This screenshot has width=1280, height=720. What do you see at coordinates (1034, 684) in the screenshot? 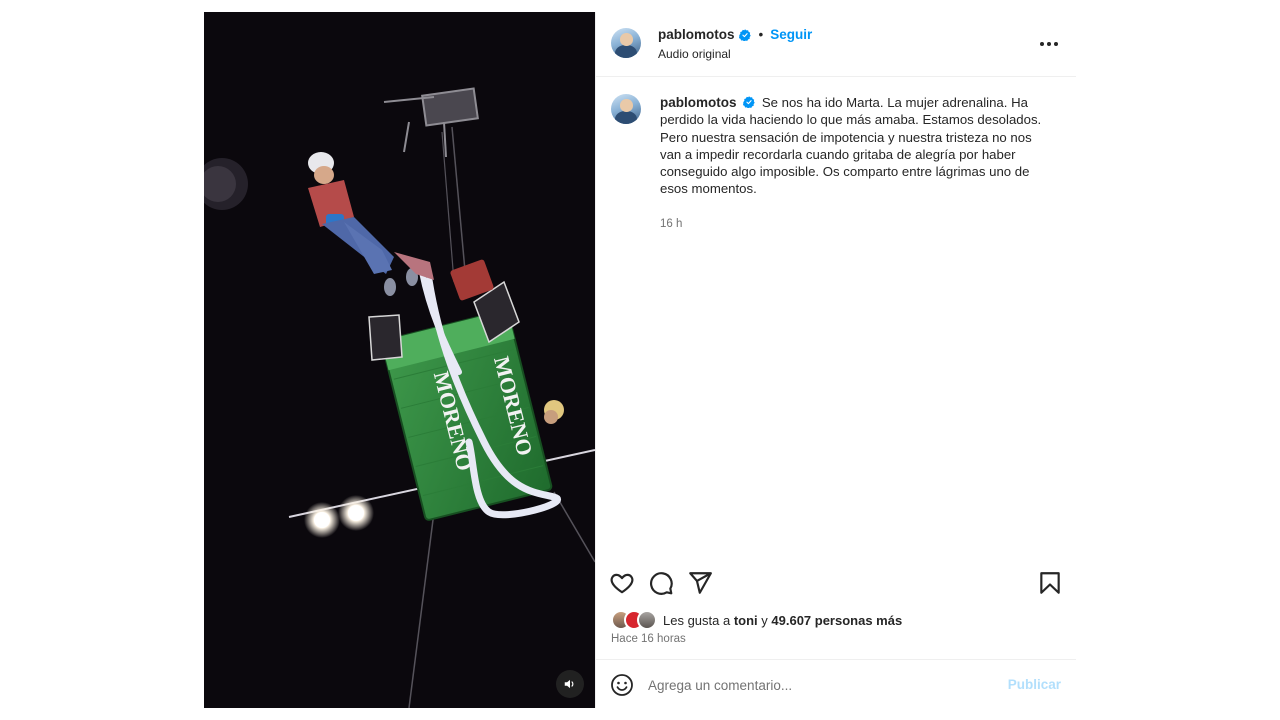
I see `publish-button: Publicar` at bounding box center [1034, 684].